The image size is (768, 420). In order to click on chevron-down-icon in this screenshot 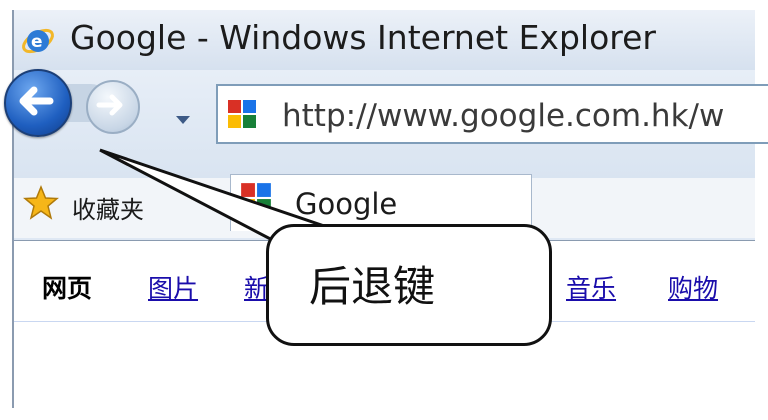, I will do `click(183, 120)`.